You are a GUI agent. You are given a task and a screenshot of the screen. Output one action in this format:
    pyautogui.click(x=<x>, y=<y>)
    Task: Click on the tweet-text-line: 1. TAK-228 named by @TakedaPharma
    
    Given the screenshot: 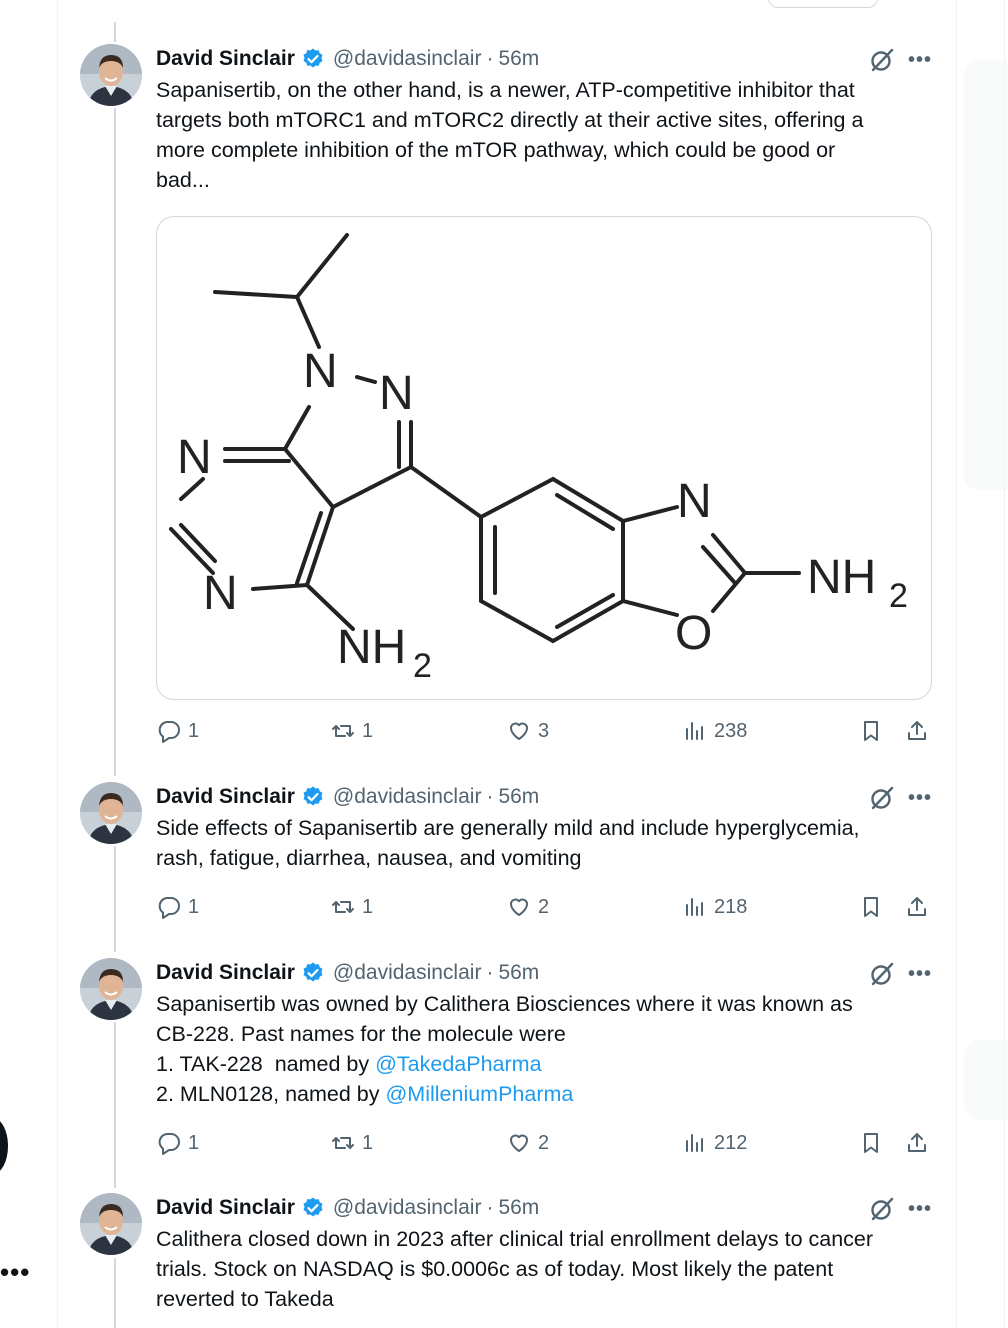 What is the action you would take?
    pyautogui.click(x=546, y=1064)
    